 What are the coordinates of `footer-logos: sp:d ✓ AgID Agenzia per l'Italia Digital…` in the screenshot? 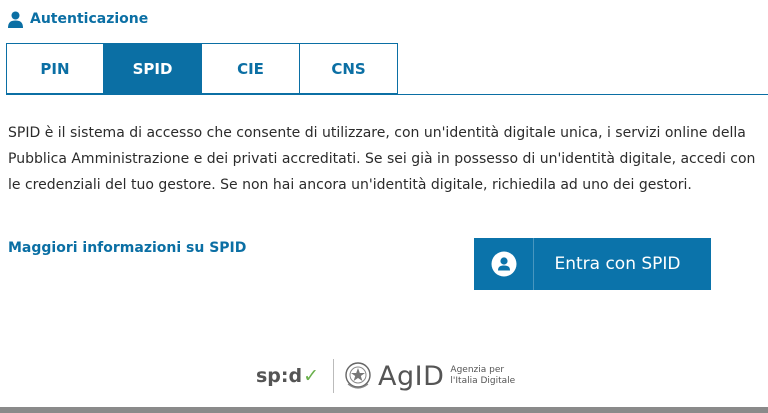 It's located at (385, 376).